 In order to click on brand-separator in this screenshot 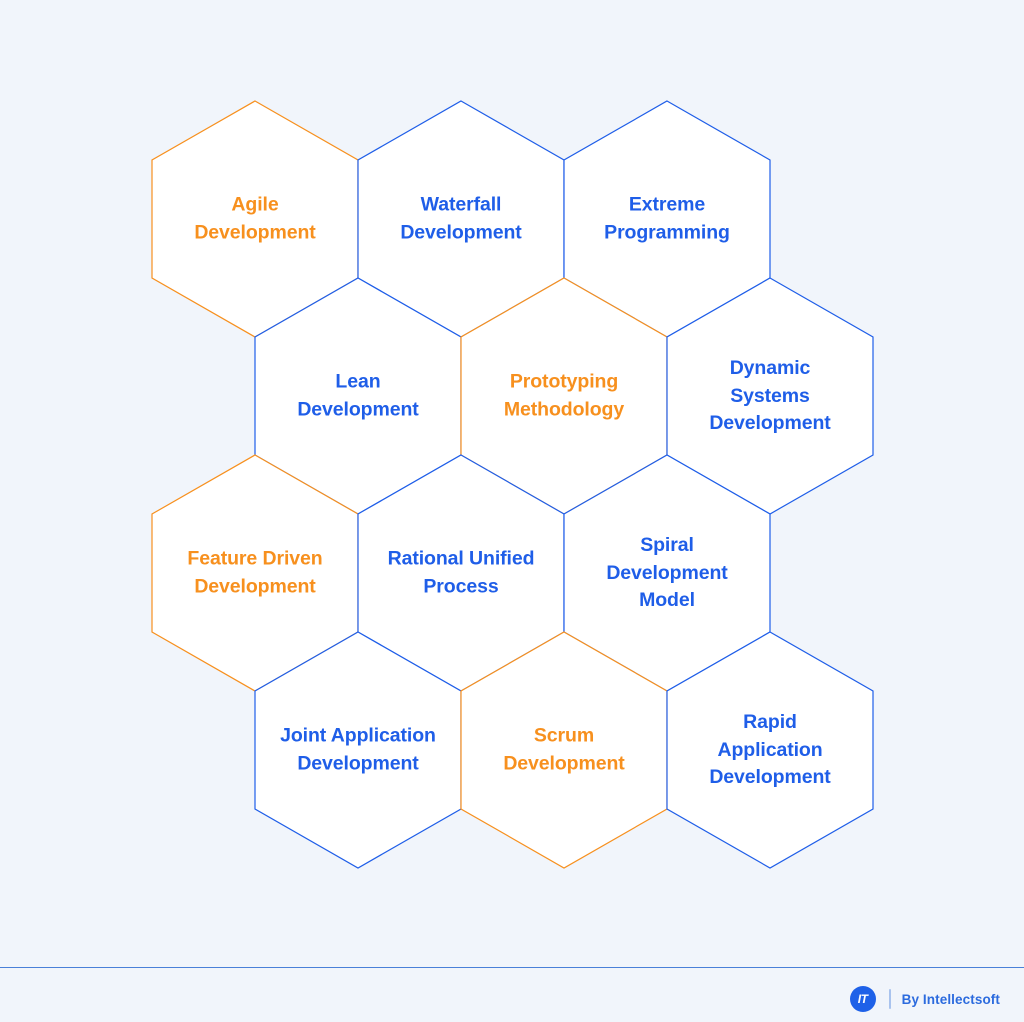, I will do `click(889, 999)`.